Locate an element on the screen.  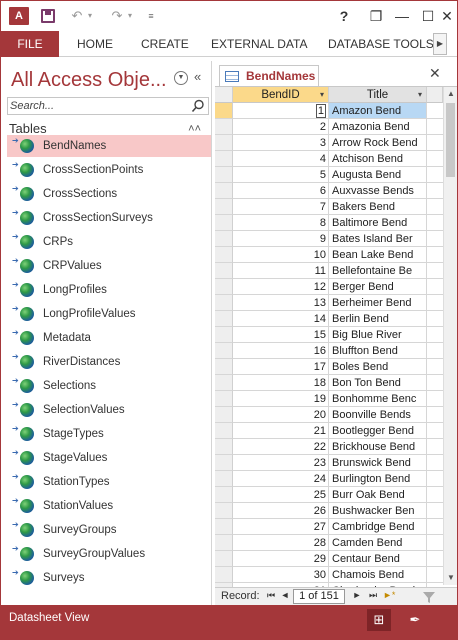
cell-bendid: 20 is located at coordinates (281, 415).